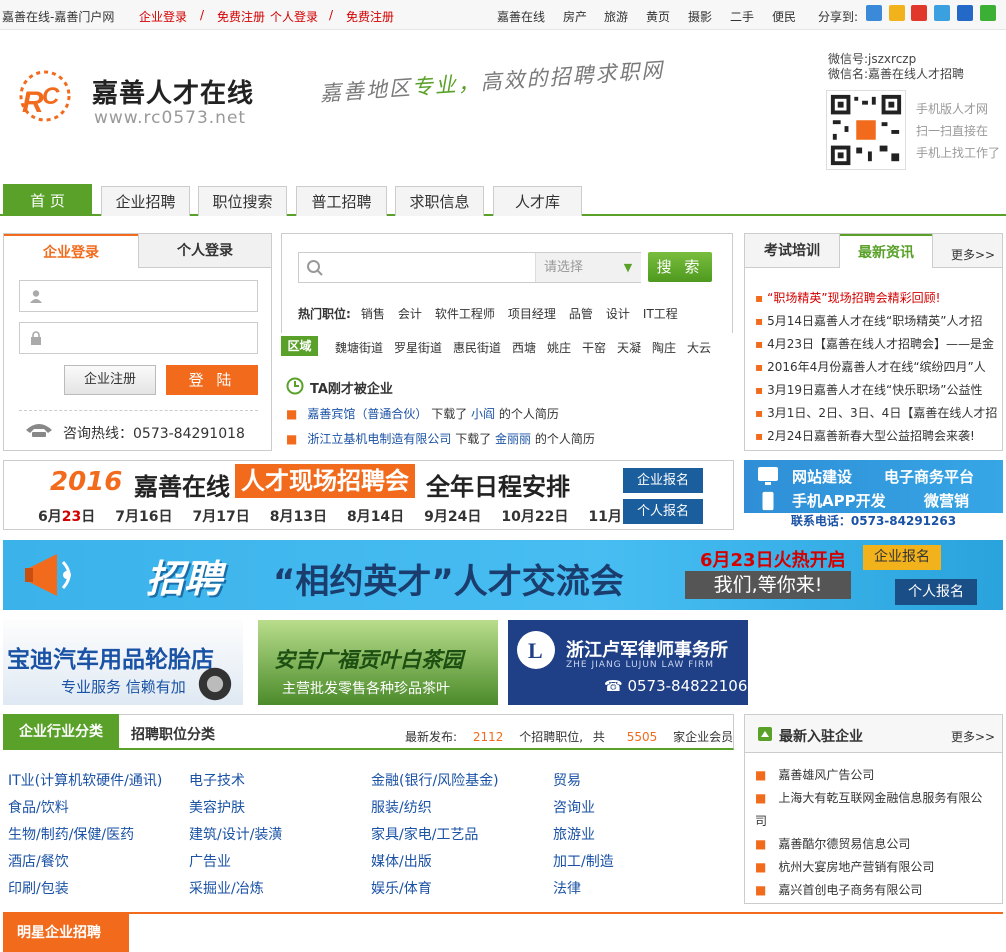 This screenshot has width=1006, height=952. I want to click on username-field, so click(138, 296).